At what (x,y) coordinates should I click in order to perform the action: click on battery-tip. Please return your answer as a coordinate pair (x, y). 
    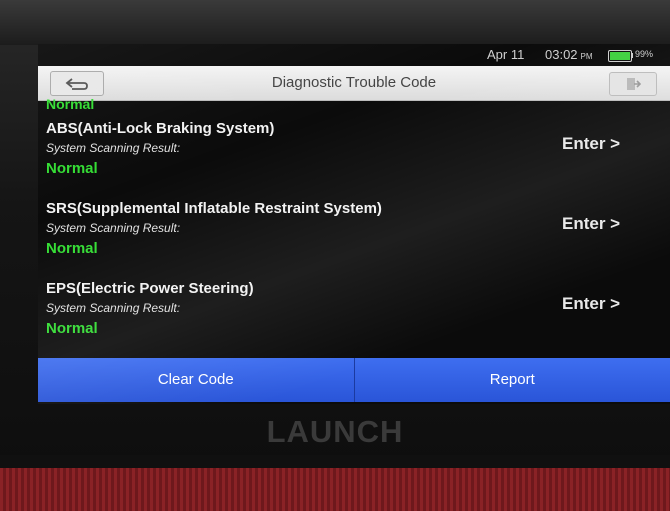
    Looking at the image, I should click on (632, 55).